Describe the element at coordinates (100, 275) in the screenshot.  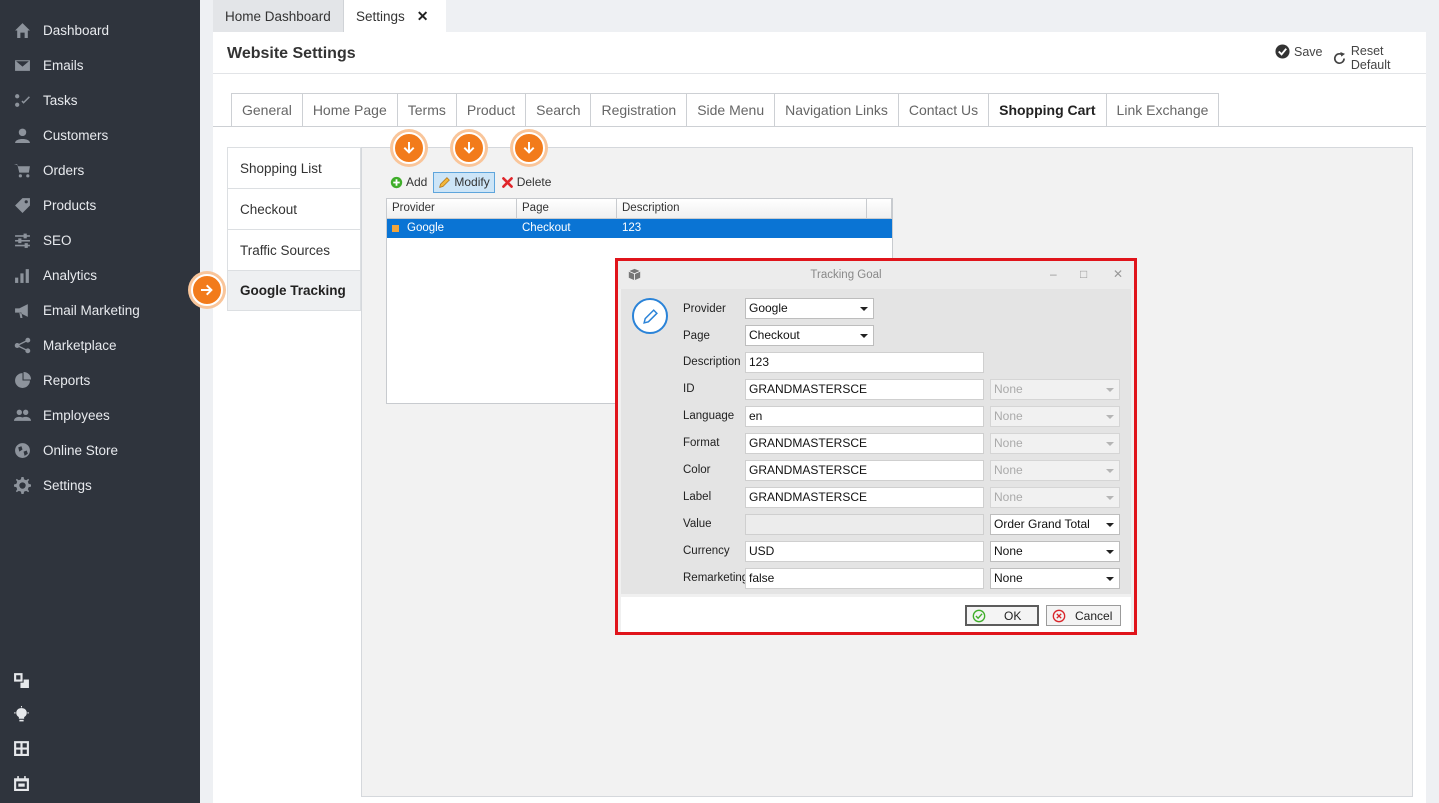
I see `sidebar-item-analytics: Analytics` at that location.